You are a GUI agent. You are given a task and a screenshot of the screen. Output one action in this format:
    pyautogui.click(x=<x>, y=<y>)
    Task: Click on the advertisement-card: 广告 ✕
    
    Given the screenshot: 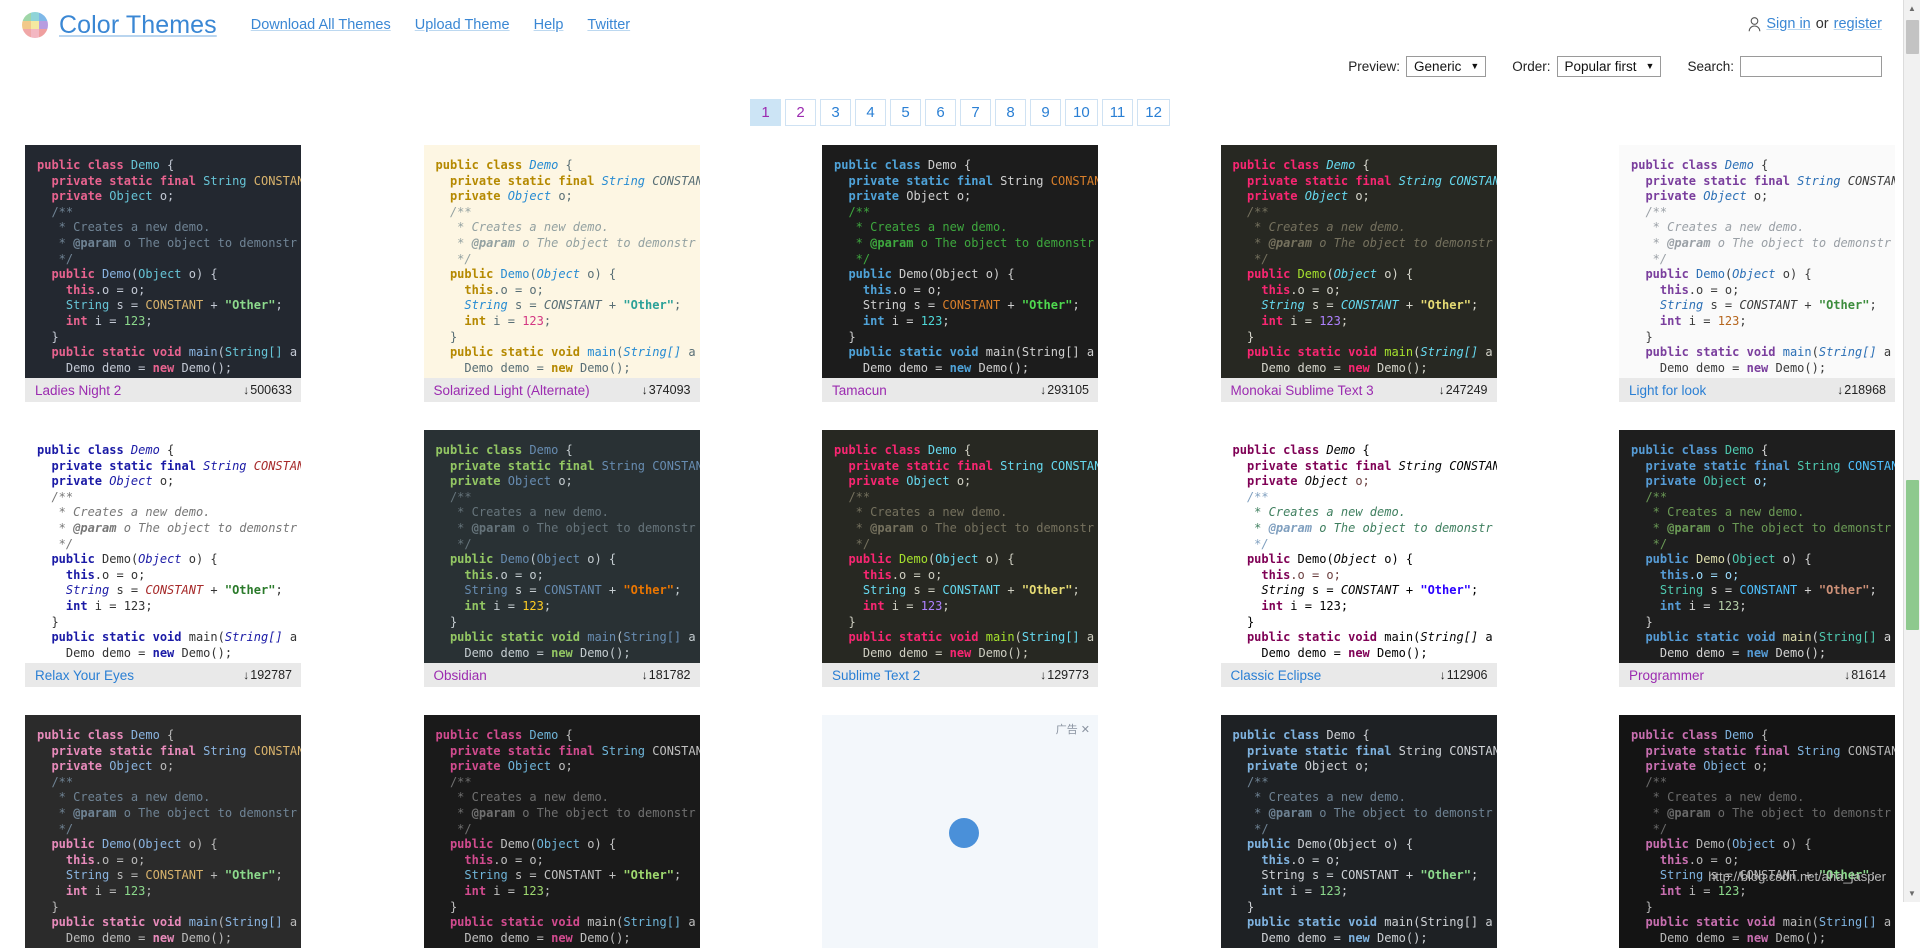 What is the action you would take?
    pyautogui.click(x=960, y=831)
    